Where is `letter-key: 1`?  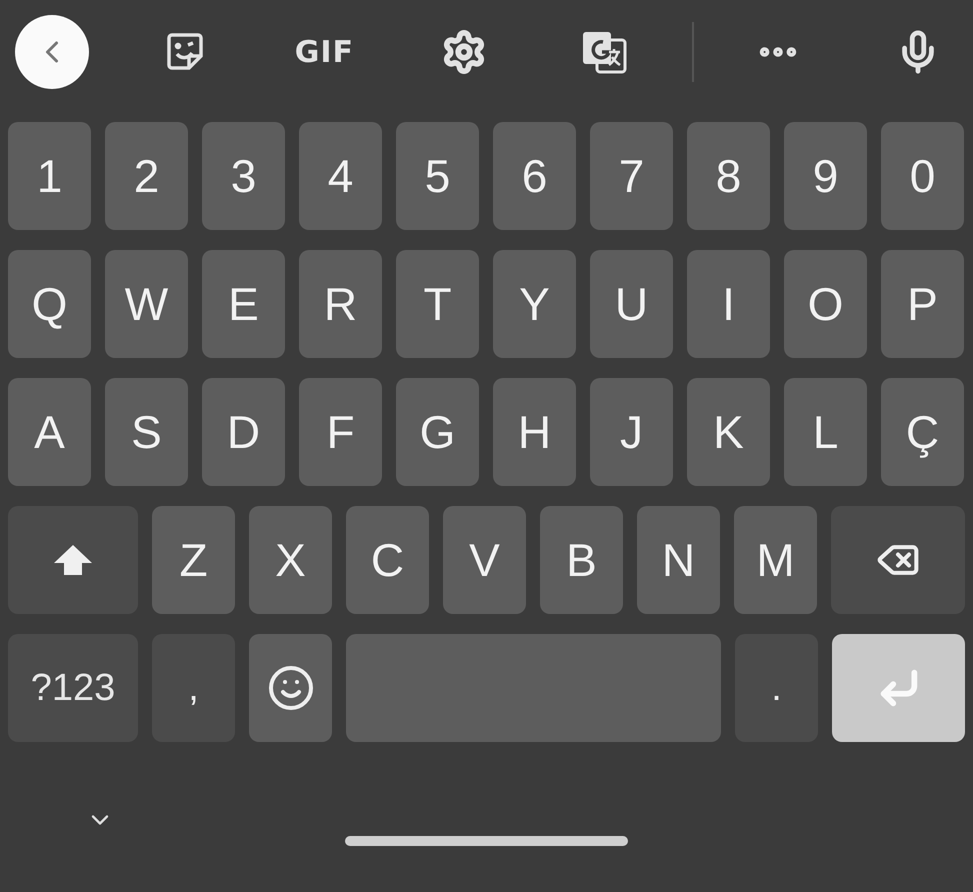 letter-key: 1 is located at coordinates (49, 176).